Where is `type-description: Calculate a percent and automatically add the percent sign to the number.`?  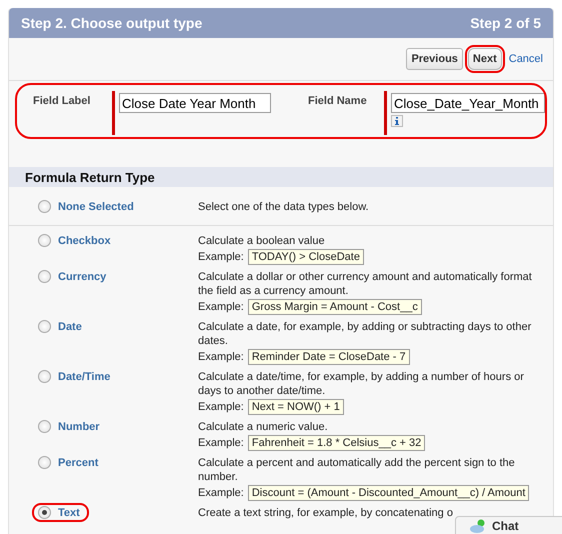 type-description: Calculate a percent and automatically add the percent sign to the number. is located at coordinates (357, 470).